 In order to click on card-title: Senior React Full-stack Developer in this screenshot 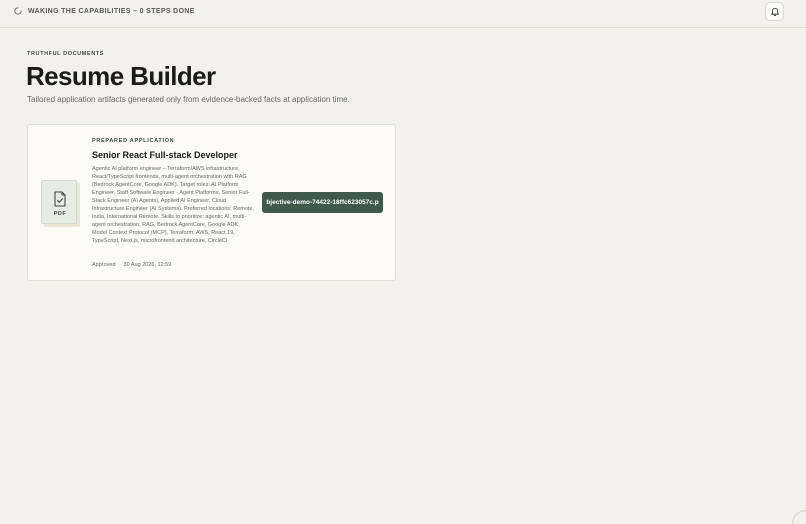, I will do `click(165, 155)`.